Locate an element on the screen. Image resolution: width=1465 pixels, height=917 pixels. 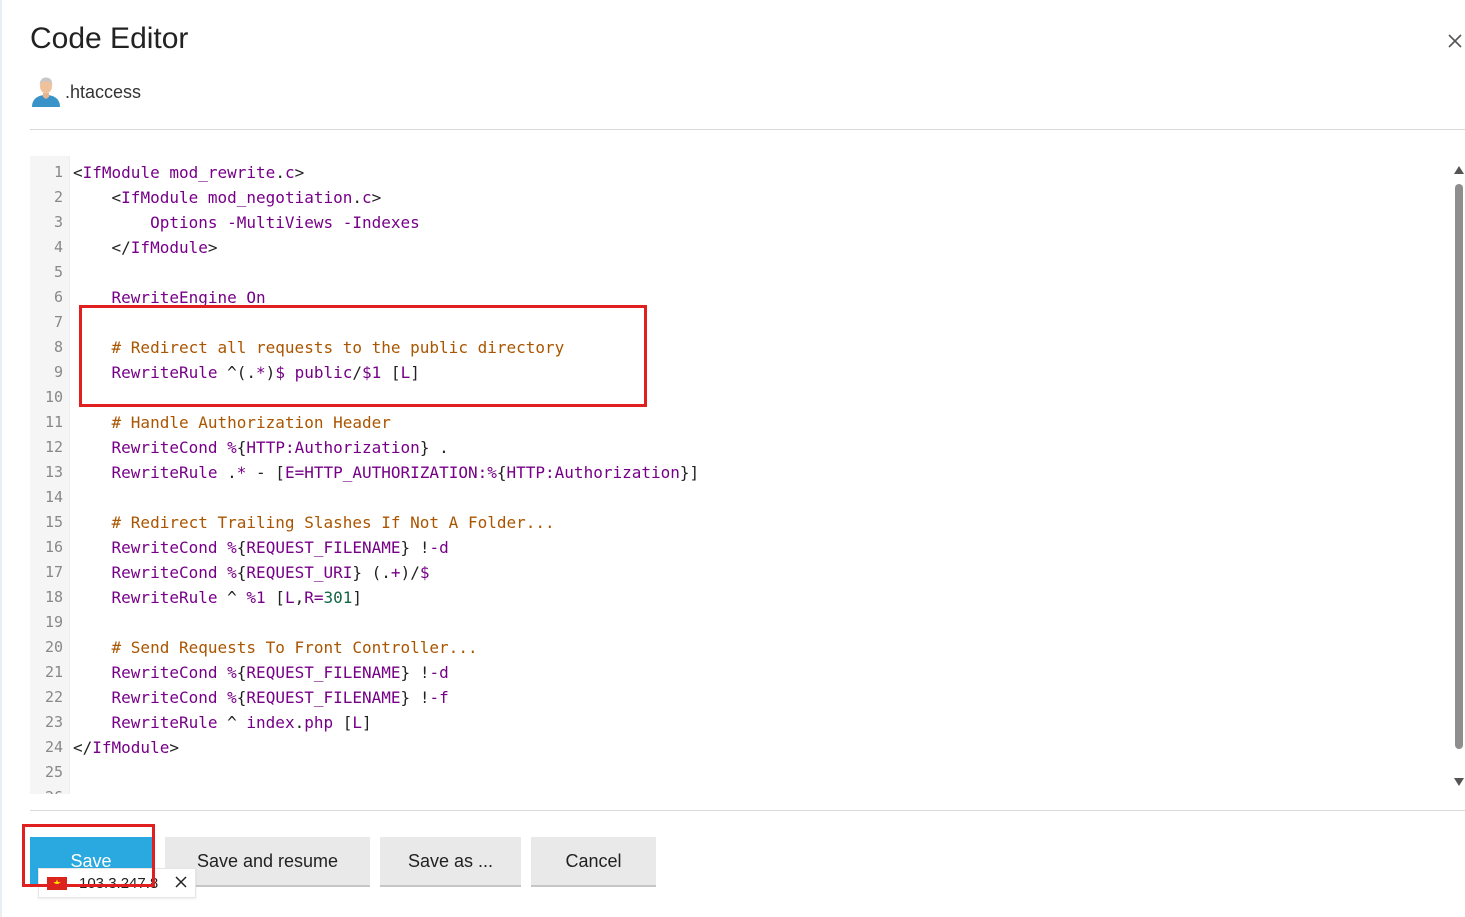
code-token: REQUEST_URI is located at coordinates (299, 572).